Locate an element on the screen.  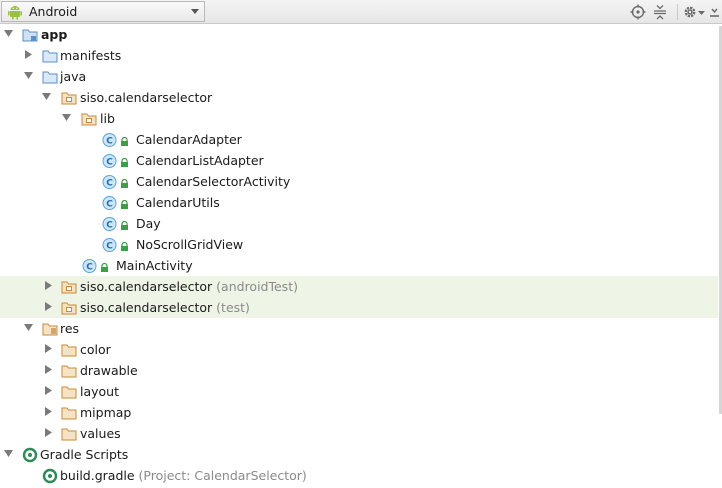
project-toolbar: Android is located at coordinates (361, 12).